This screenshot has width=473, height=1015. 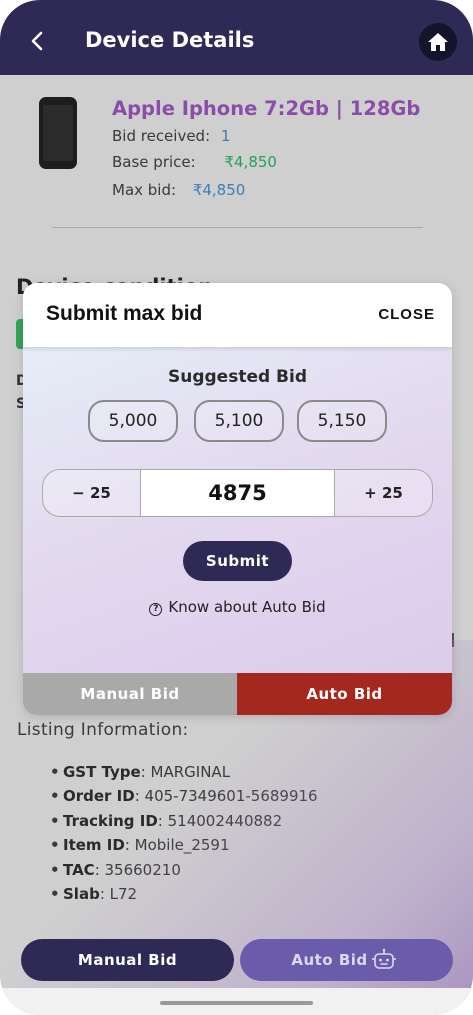 I want to click on bid-received-row: Bid received: 1, so click(x=171, y=136).